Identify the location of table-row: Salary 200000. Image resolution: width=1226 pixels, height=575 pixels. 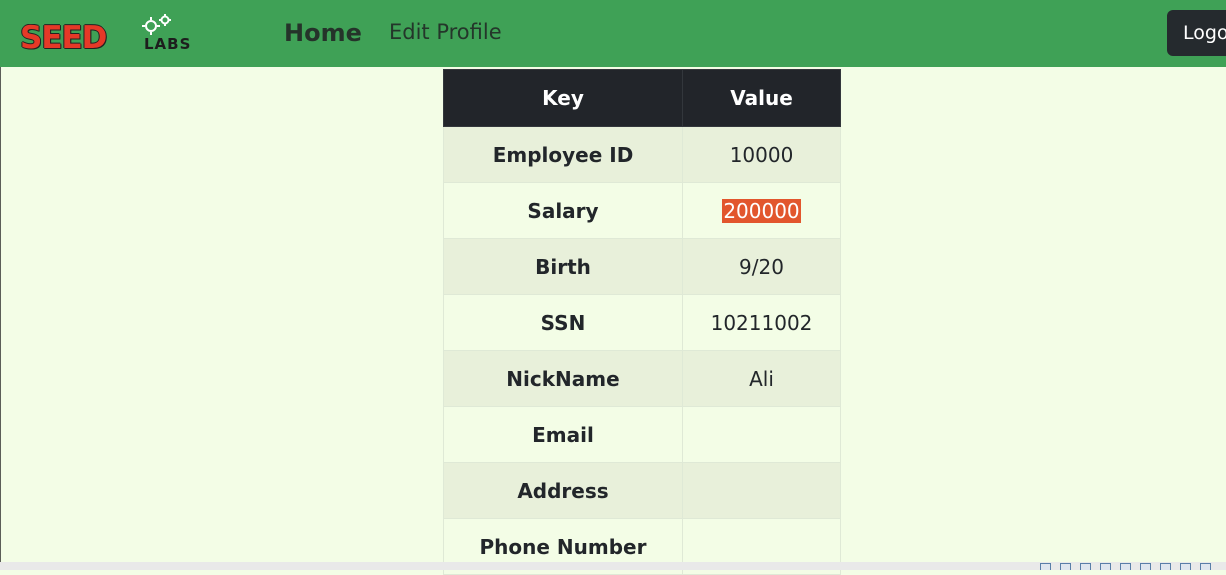
(642, 210).